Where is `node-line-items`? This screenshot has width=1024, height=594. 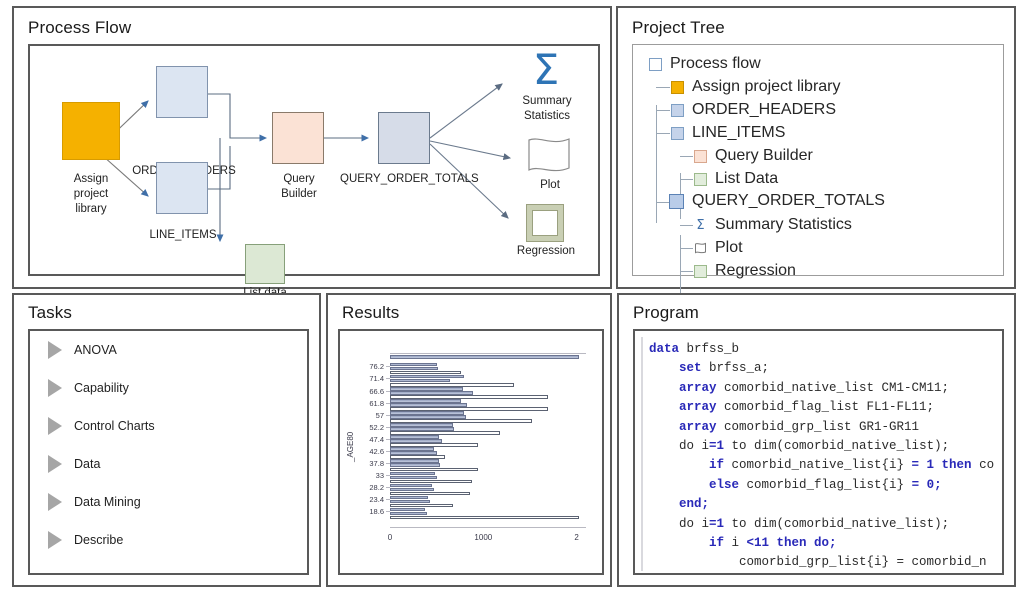 node-line-items is located at coordinates (182, 188).